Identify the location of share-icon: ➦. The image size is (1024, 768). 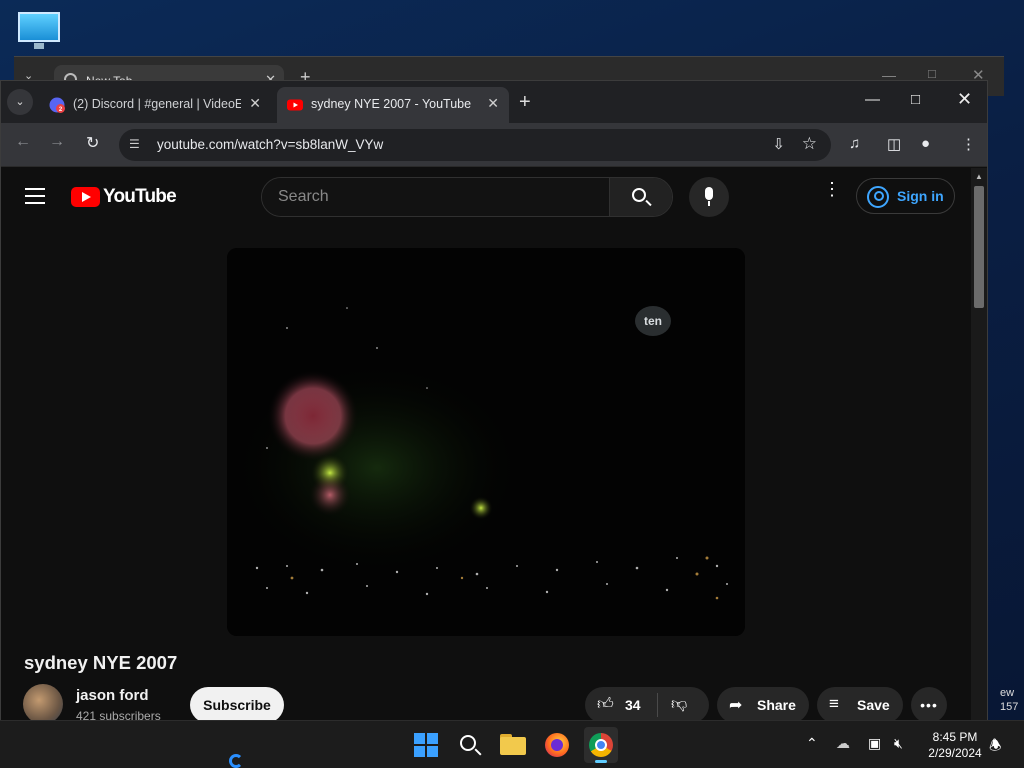
(736, 705).